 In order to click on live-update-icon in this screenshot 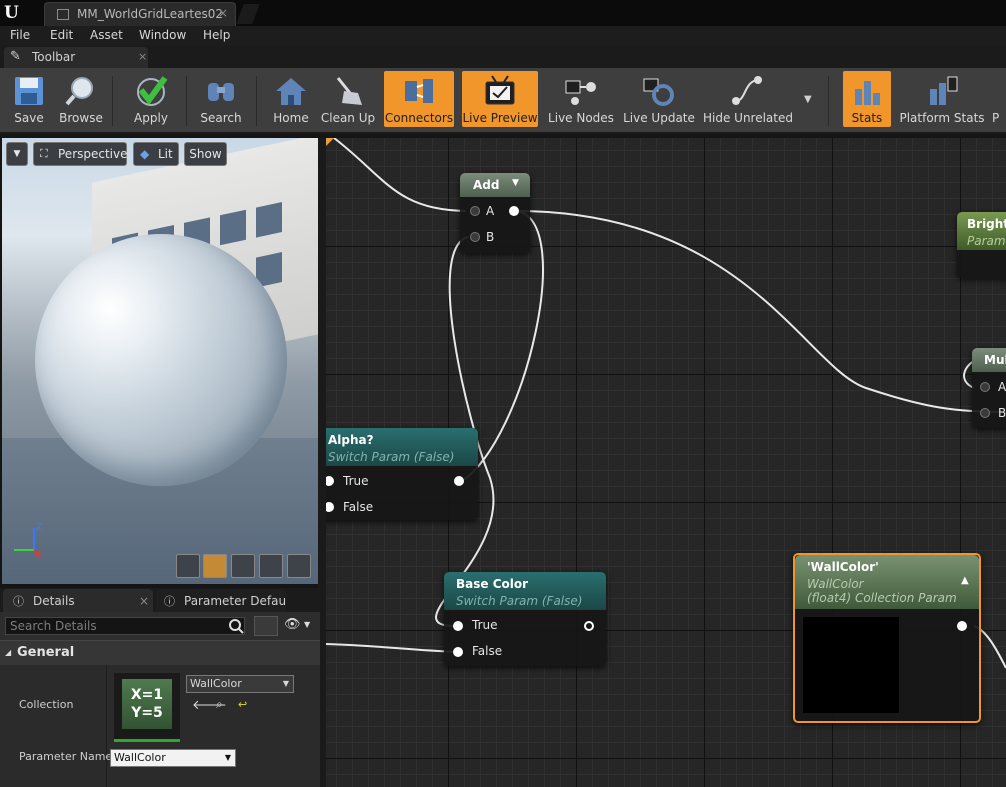, I will do `click(658, 92)`.